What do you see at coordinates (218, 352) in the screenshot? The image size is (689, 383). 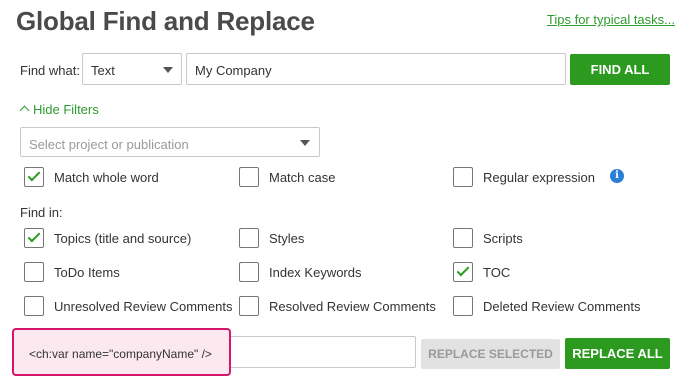 I see `replace-value-layer: <ch:var name="companyName" />` at bounding box center [218, 352].